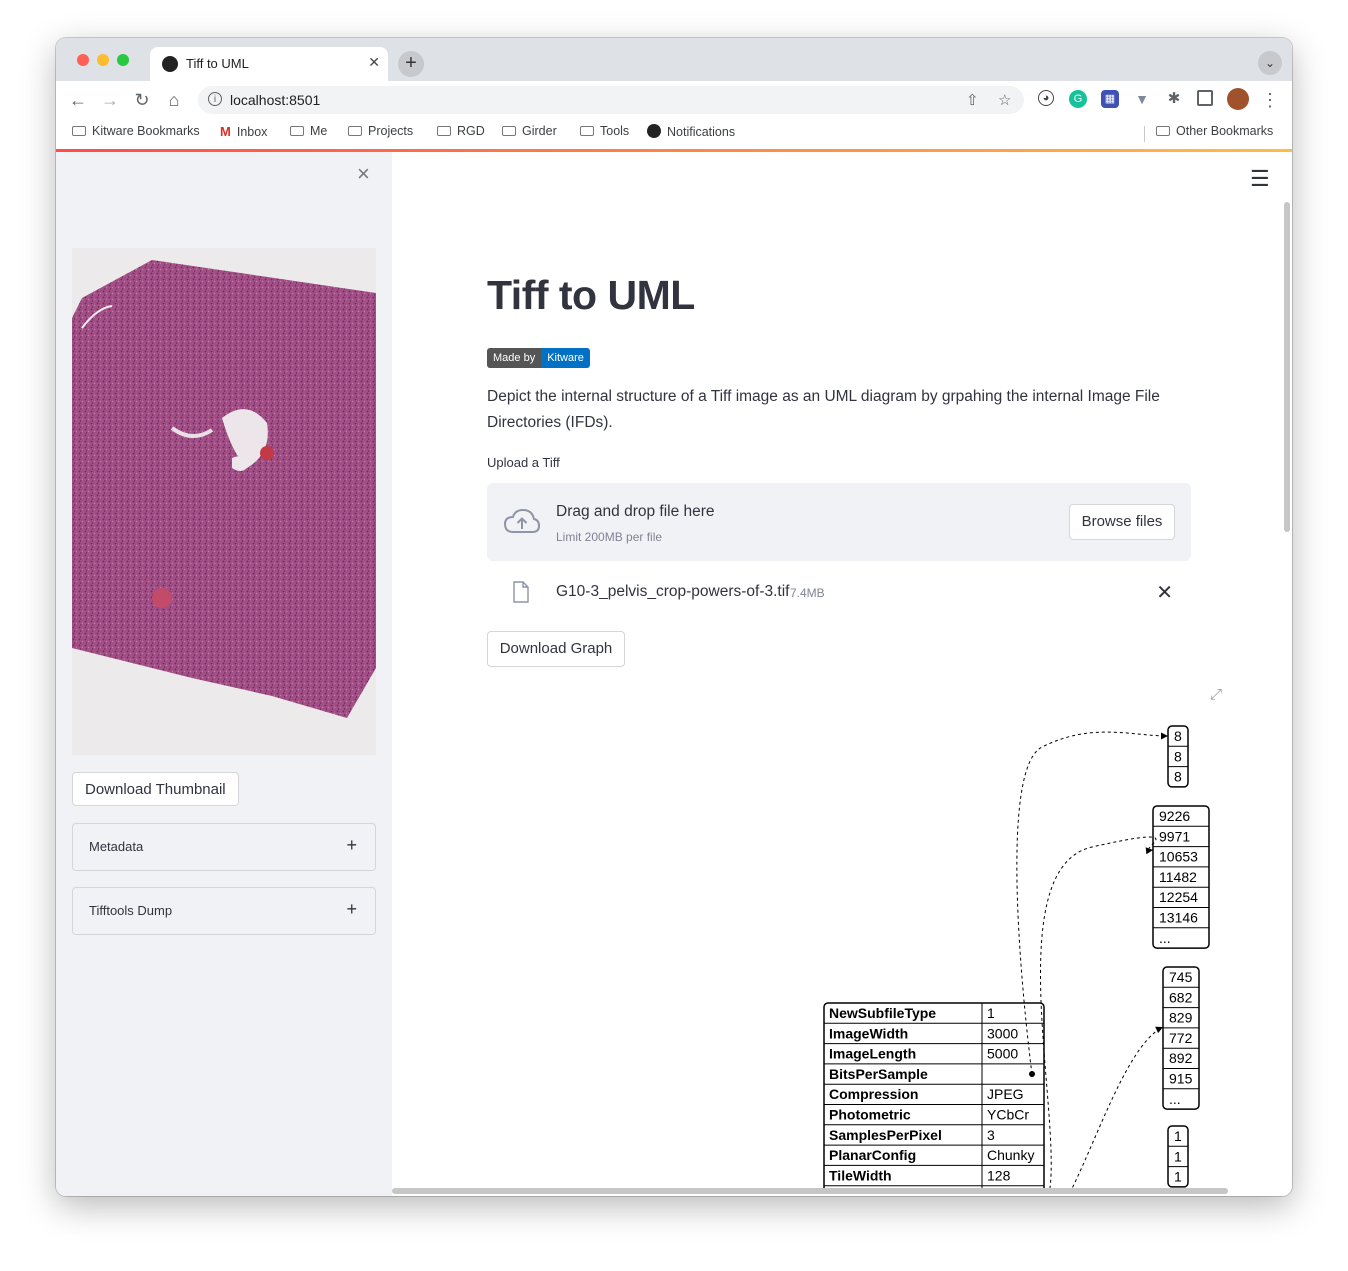 Image resolution: width=1348 pixels, height=1271 pixels. What do you see at coordinates (1178, 1156) in the screenshot?
I see `sample-format-array-value-1: 1` at bounding box center [1178, 1156].